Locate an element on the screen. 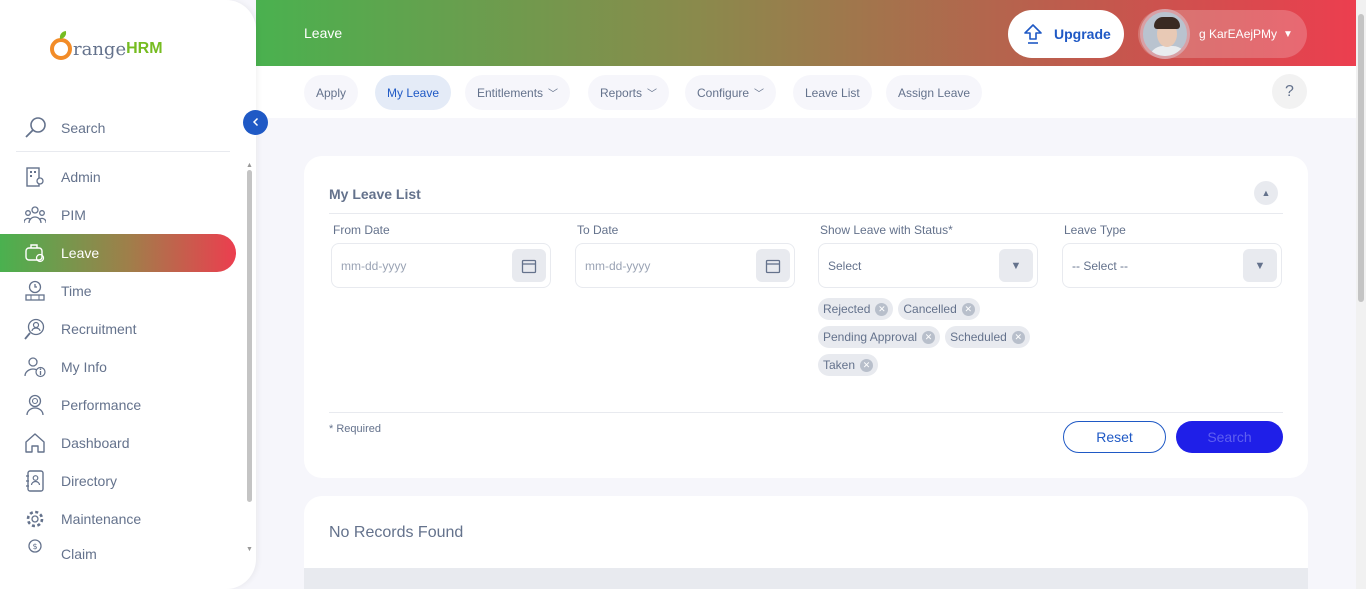 Image resolution: width=1366 pixels, height=589 pixels. table-header is located at coordinates (806, 578).